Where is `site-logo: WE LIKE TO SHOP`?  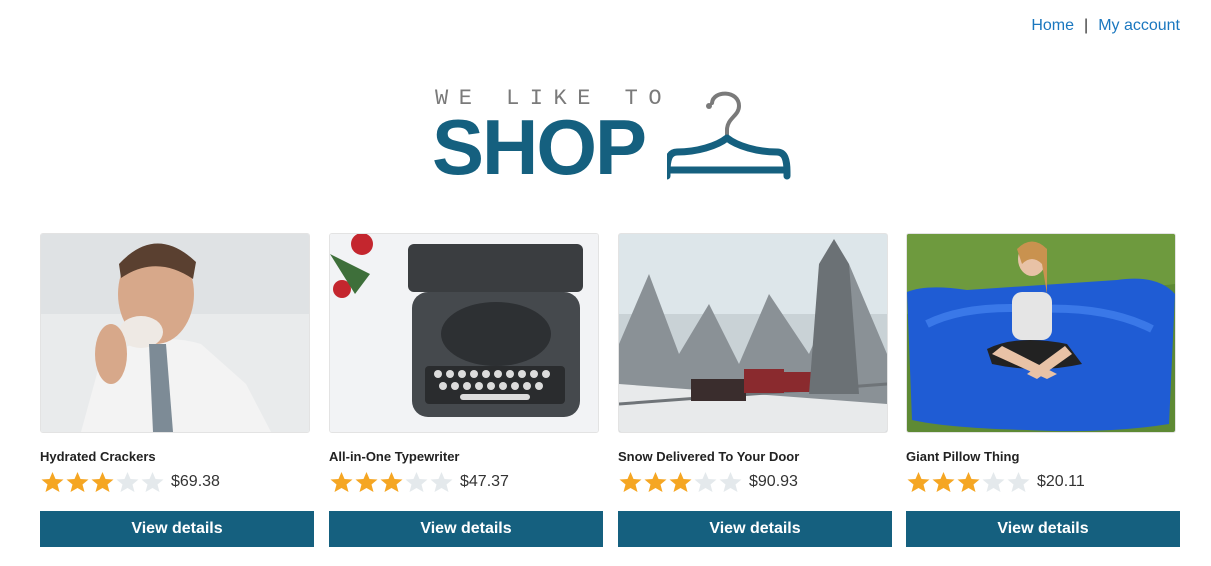 site-logo: WE LIKE TO SHOP is located at coordinates (612, 136).